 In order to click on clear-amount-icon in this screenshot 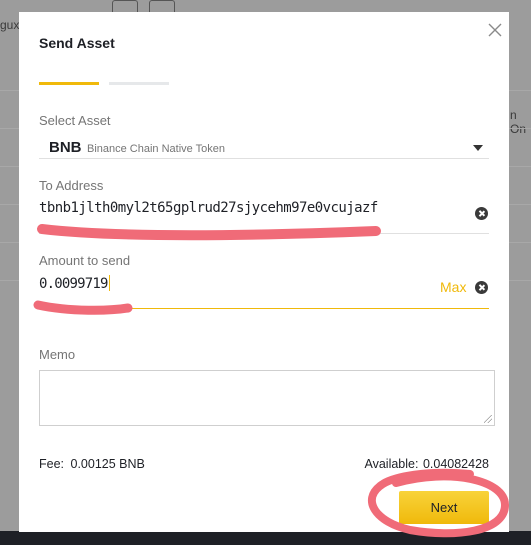, I will do `click(481, 287)`.